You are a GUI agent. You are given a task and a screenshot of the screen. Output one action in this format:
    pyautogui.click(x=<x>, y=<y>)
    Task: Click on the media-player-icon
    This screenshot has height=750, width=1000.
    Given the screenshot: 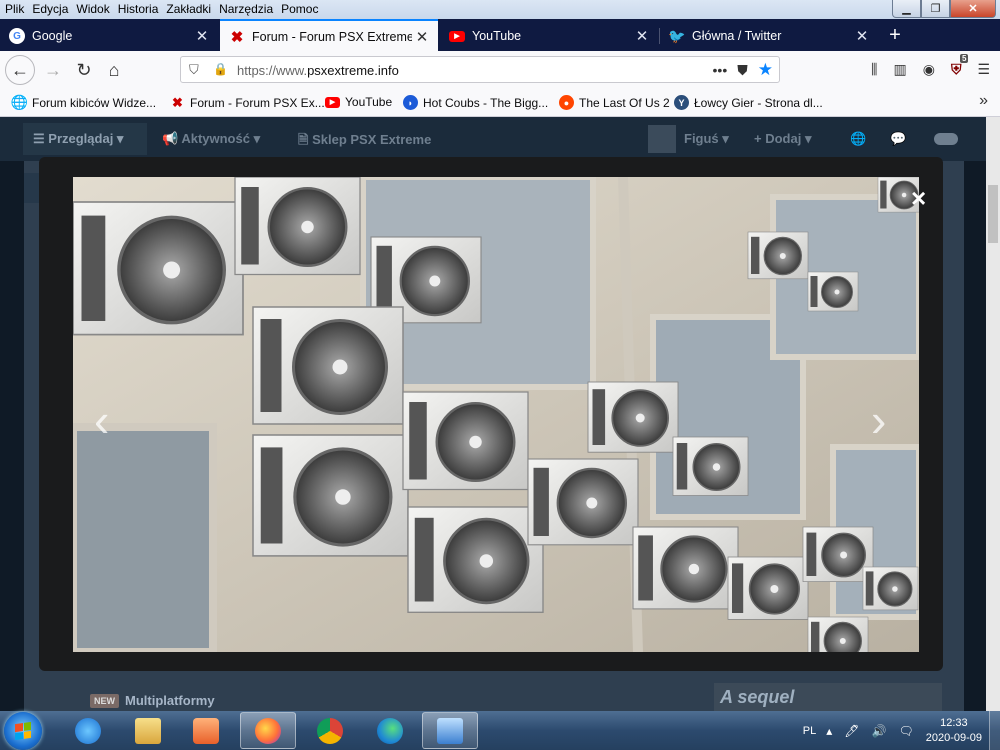 What is the action you would take?
    pyautogui.click(x=206, y=730)
    